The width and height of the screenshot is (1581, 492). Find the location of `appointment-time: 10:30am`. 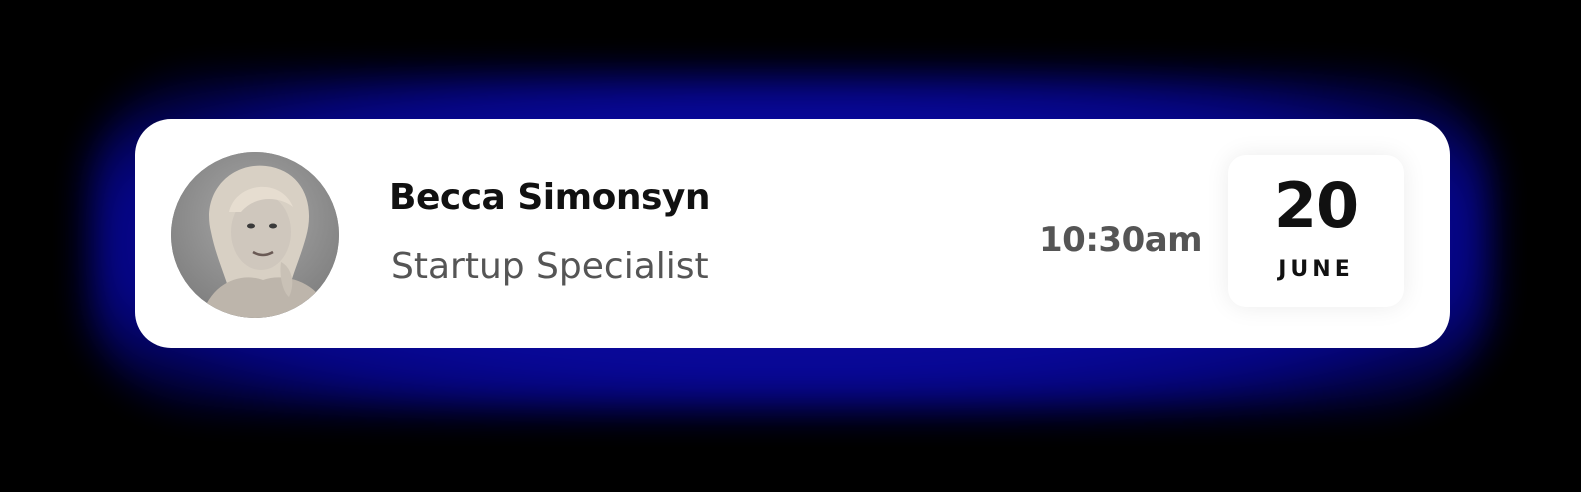

appointment-time: 10:30am is located at coordinates (1121, 240).